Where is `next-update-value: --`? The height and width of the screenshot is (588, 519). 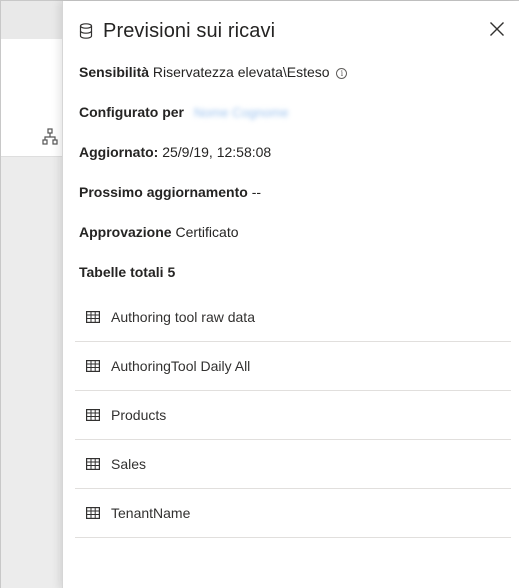
next-update-value: -- is located at coordinates (256, 192).